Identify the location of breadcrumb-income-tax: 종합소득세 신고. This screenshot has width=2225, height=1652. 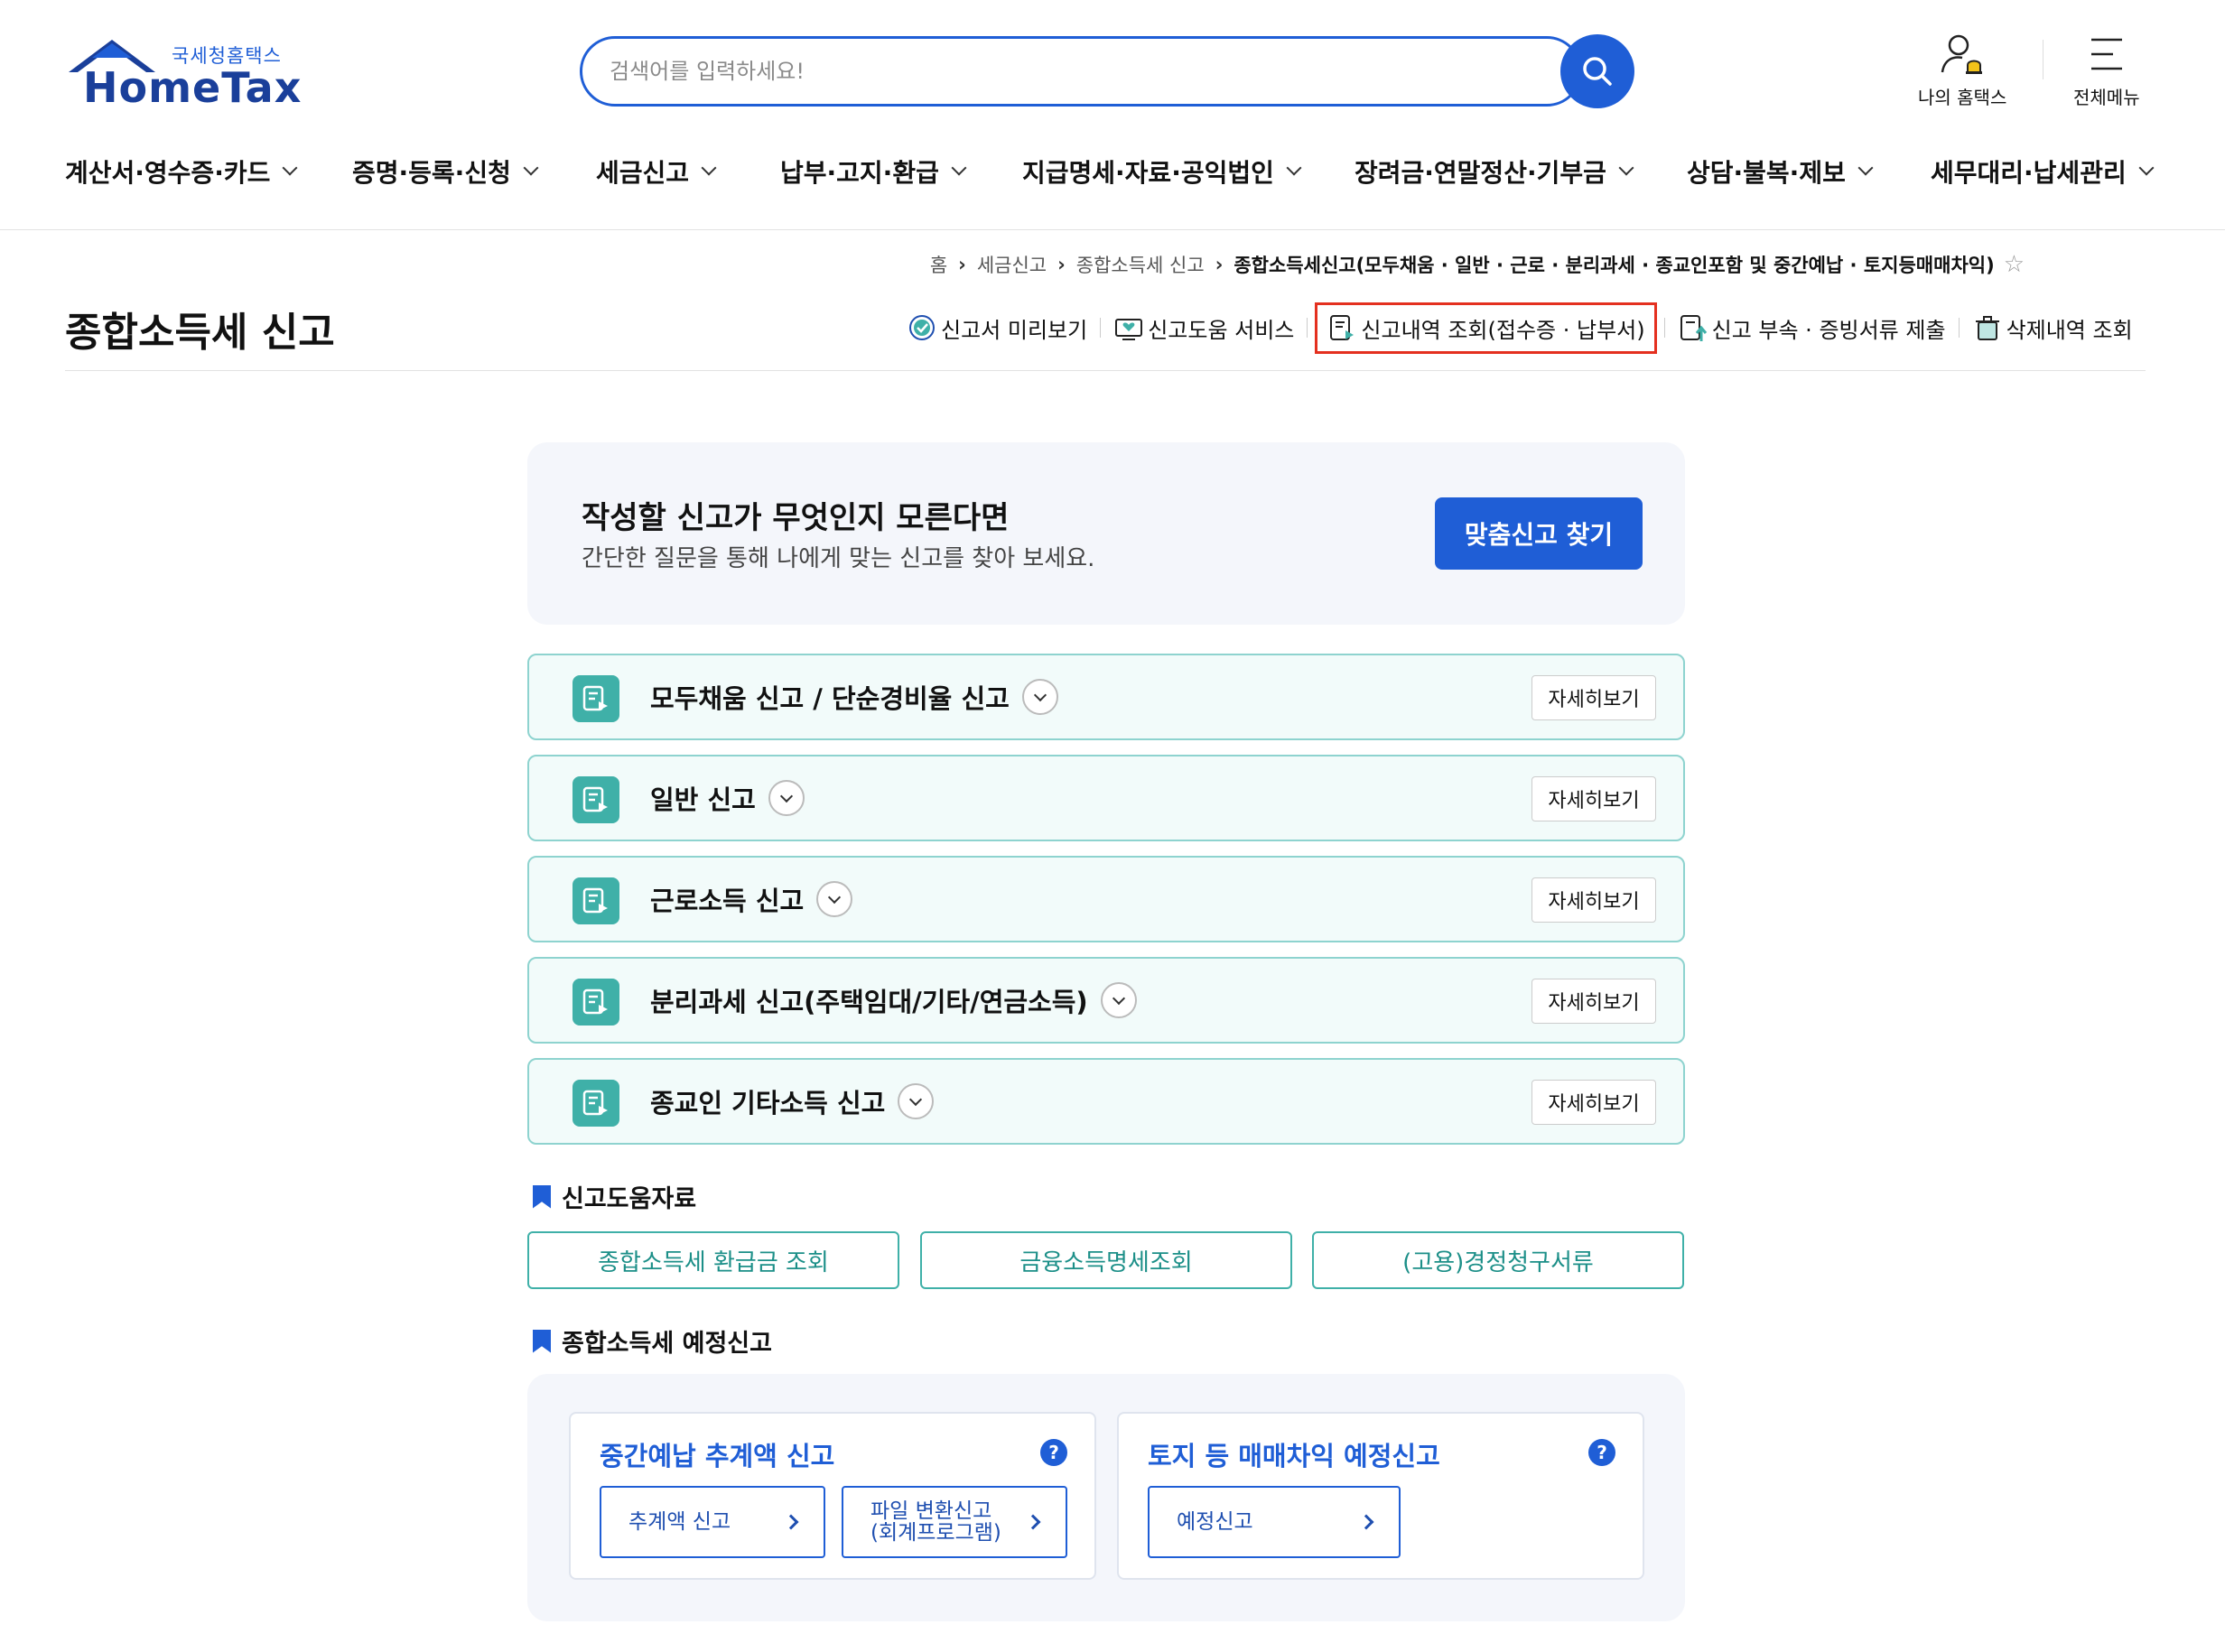
(1140, 264).